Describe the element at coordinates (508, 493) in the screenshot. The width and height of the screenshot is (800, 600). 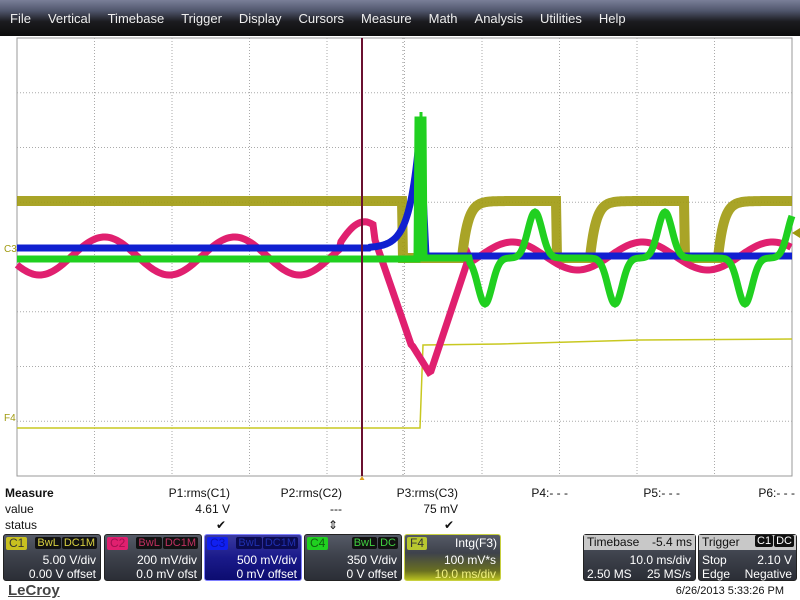
I see `measure-p4-name: P4:- - -` at that location.